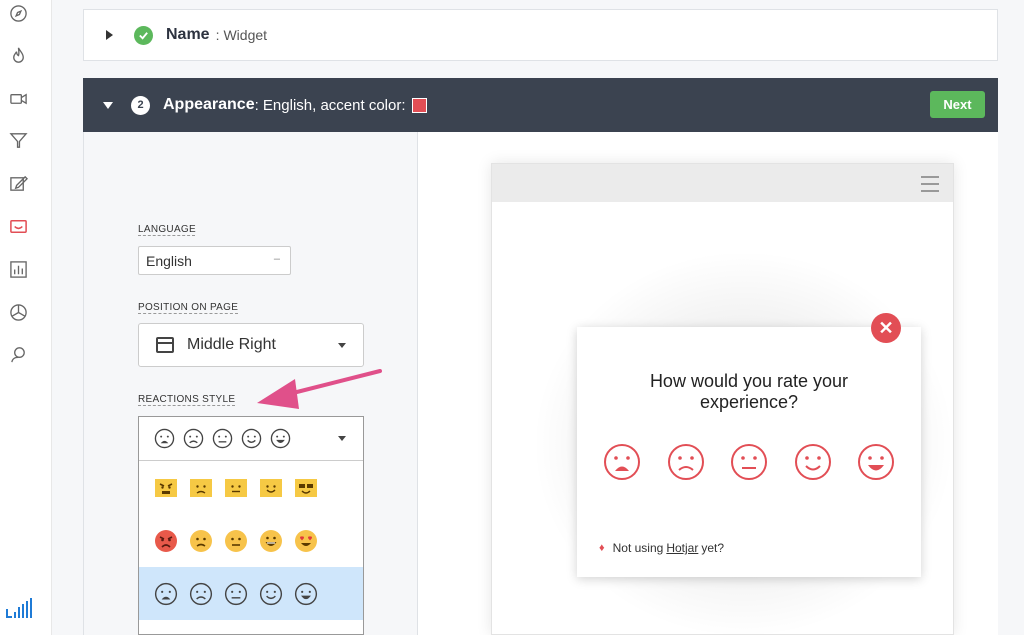  I want to click on position-select: Middle Right, so click(251, 345).